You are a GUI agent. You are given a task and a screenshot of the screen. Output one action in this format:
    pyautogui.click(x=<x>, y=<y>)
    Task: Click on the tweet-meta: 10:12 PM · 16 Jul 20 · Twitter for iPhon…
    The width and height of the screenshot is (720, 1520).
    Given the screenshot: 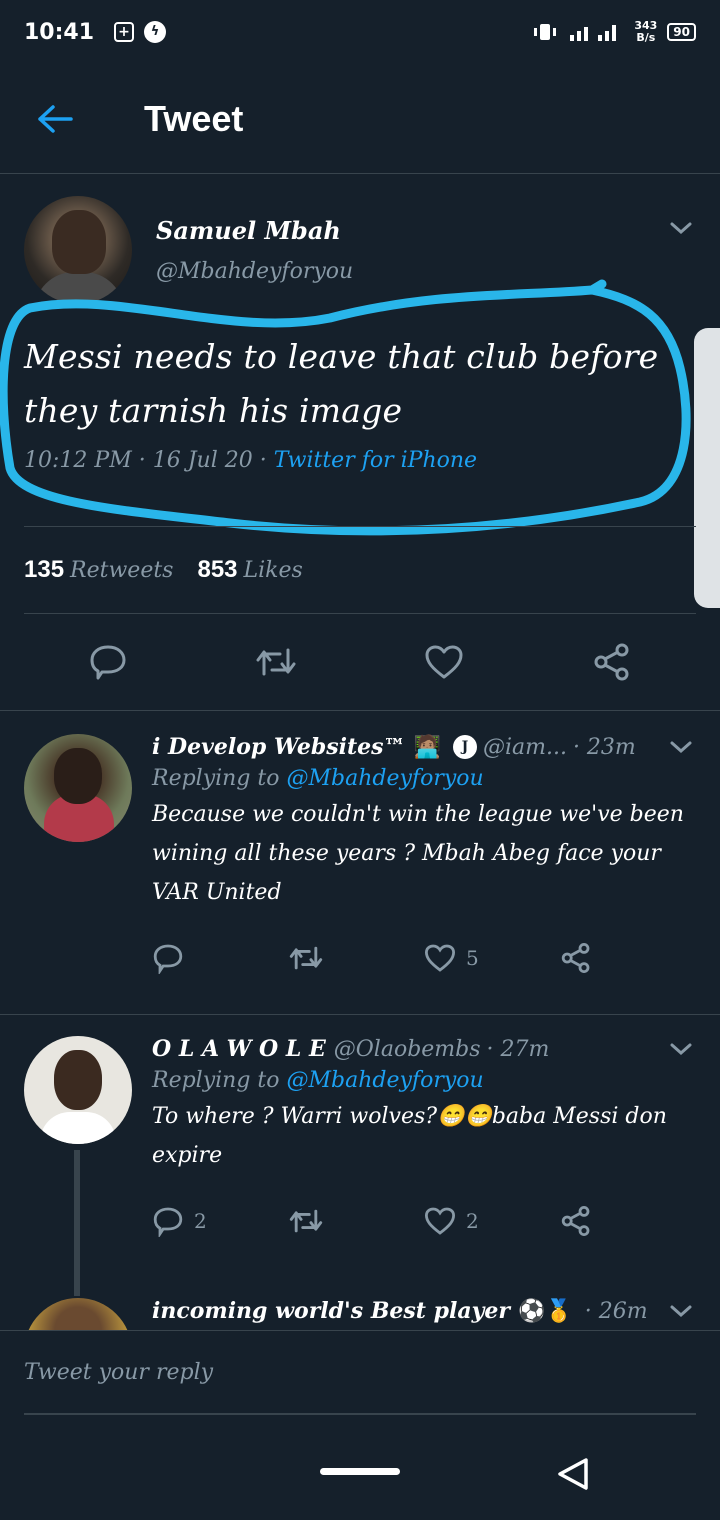 What is the action you would take?
    pyautogui.click(x=360, y=460)
    